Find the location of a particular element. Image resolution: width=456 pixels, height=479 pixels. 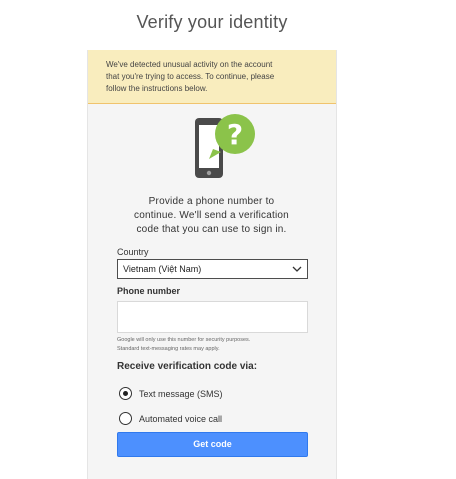

radio-label: Text message (SMS) is located at coordinates (181, 394).